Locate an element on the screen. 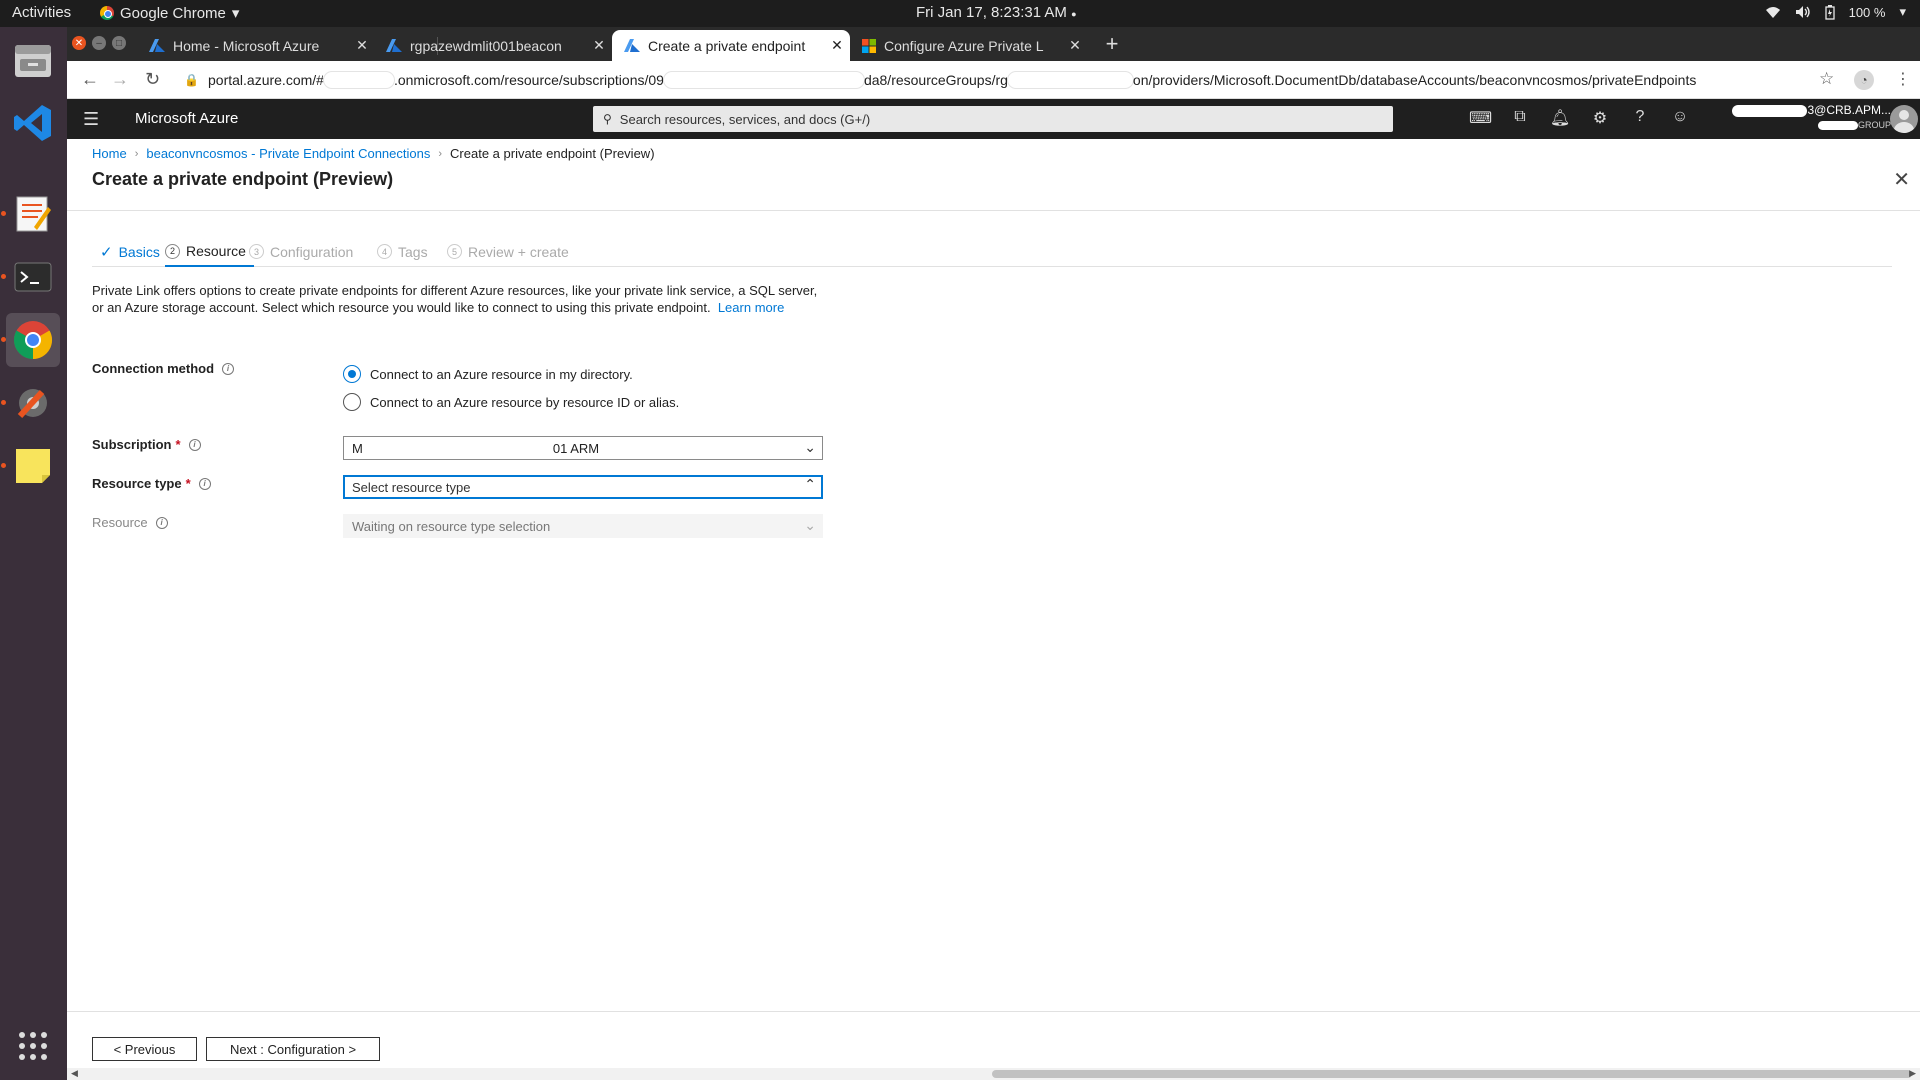 The width and height of the screenshot is (1920, 1080). resource-type-dropdown: Select resource type ⌃ is located at coordinates (583, 487).